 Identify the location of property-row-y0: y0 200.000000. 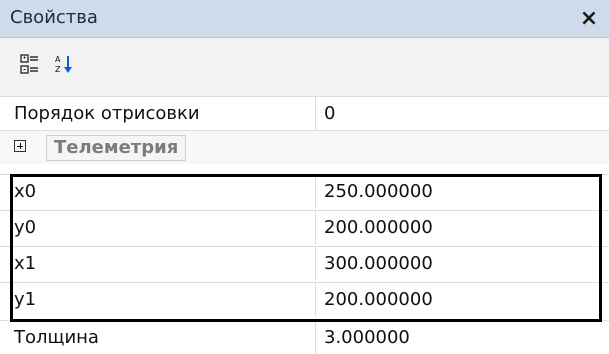
(304, 227).